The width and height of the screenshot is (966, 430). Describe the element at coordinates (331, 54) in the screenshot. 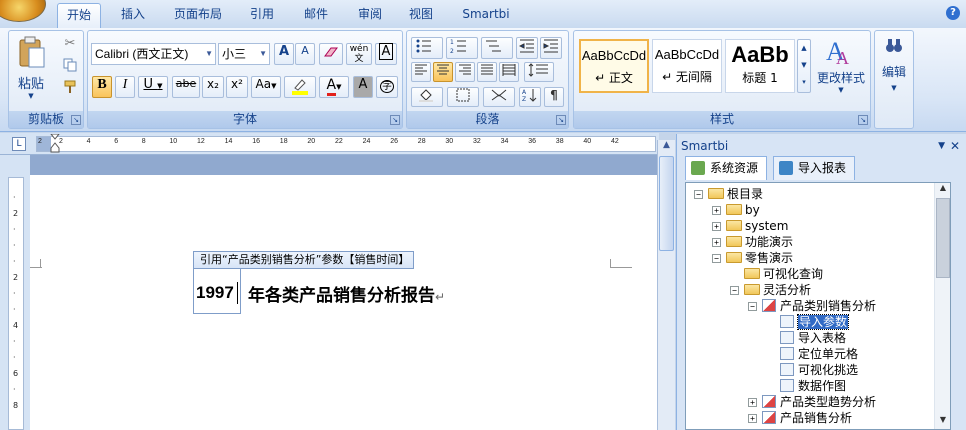

I see `clear-format-button` at that location.